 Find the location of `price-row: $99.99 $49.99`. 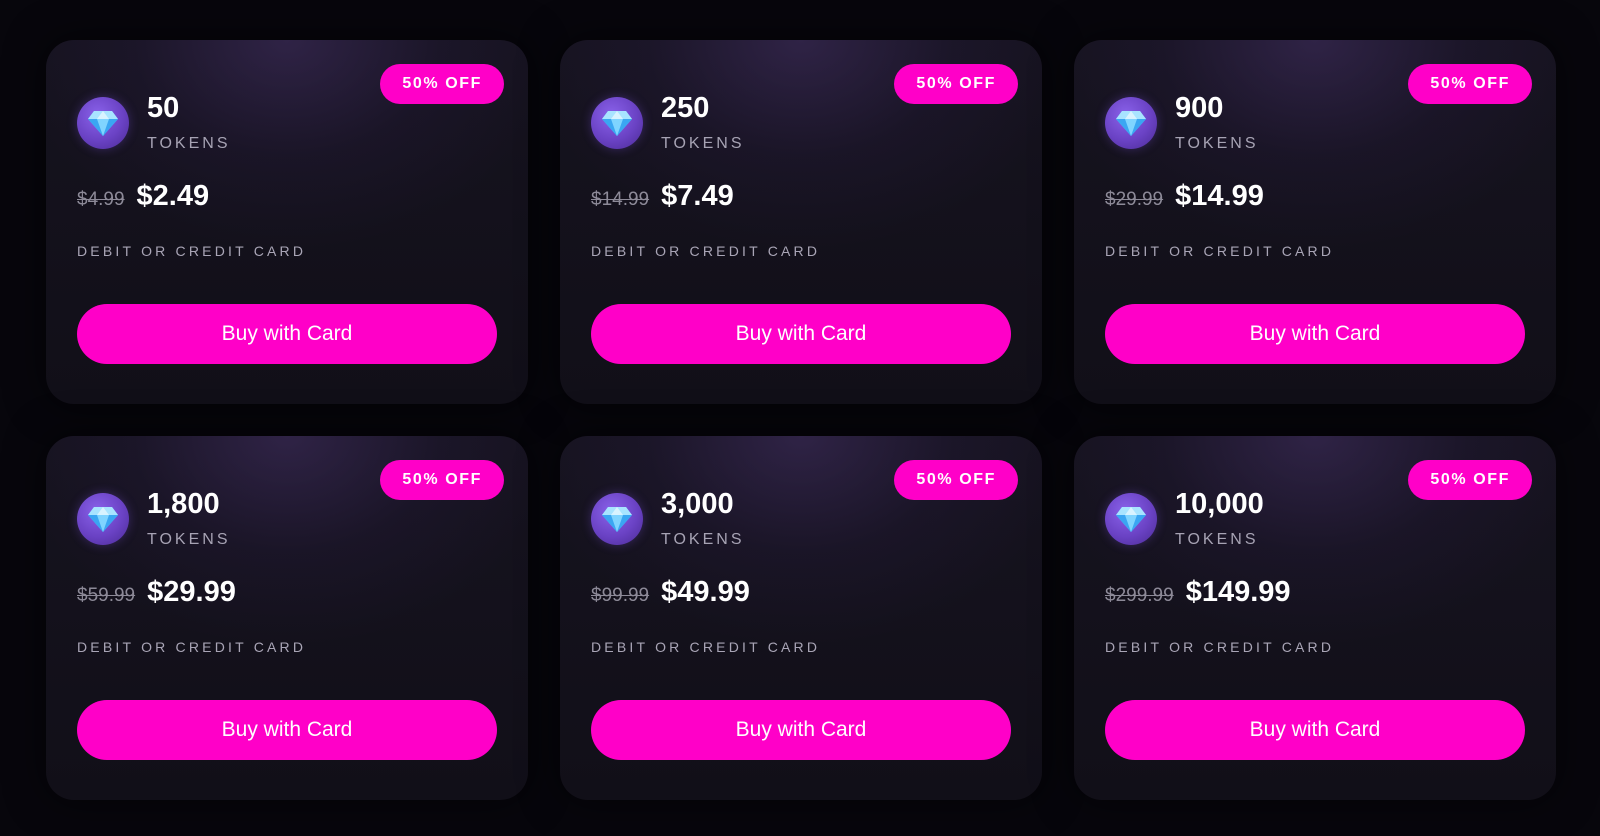

price-row: $99.99 $49.99 is located at coordinates (670, 592).